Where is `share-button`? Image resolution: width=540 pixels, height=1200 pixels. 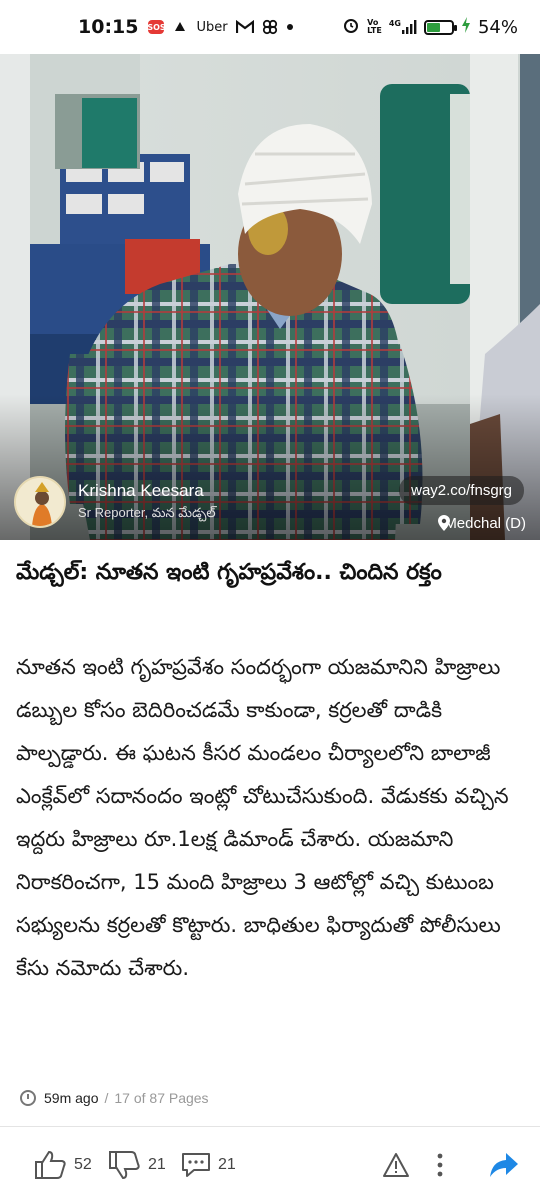
share-button is located at coordinates (507, 1165).